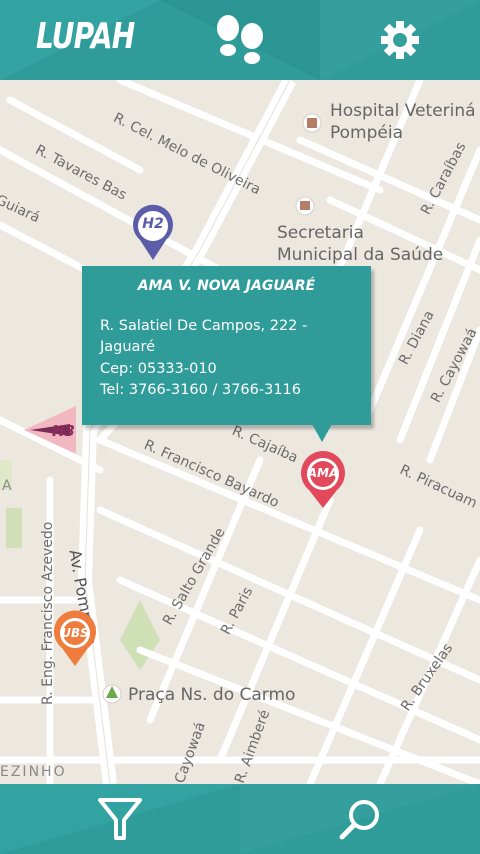  What do you see at coordinates (322, 433) in the screenshot?
I see `popup-tail` at bounding box center [322, 433].